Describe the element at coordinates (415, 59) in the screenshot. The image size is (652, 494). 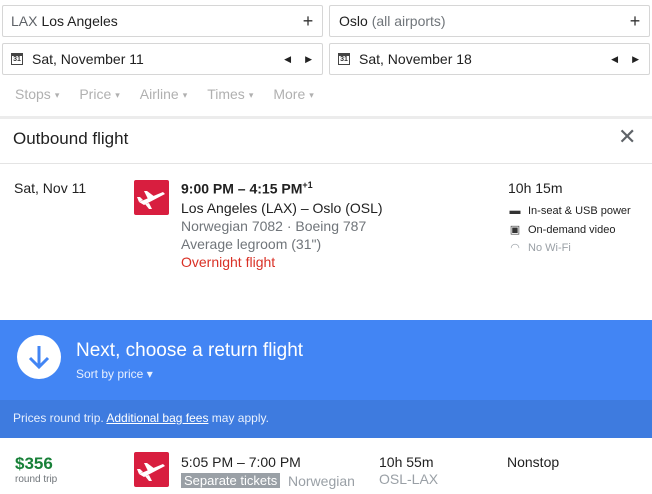
I see `return-date: Sat, November 18` at that location.